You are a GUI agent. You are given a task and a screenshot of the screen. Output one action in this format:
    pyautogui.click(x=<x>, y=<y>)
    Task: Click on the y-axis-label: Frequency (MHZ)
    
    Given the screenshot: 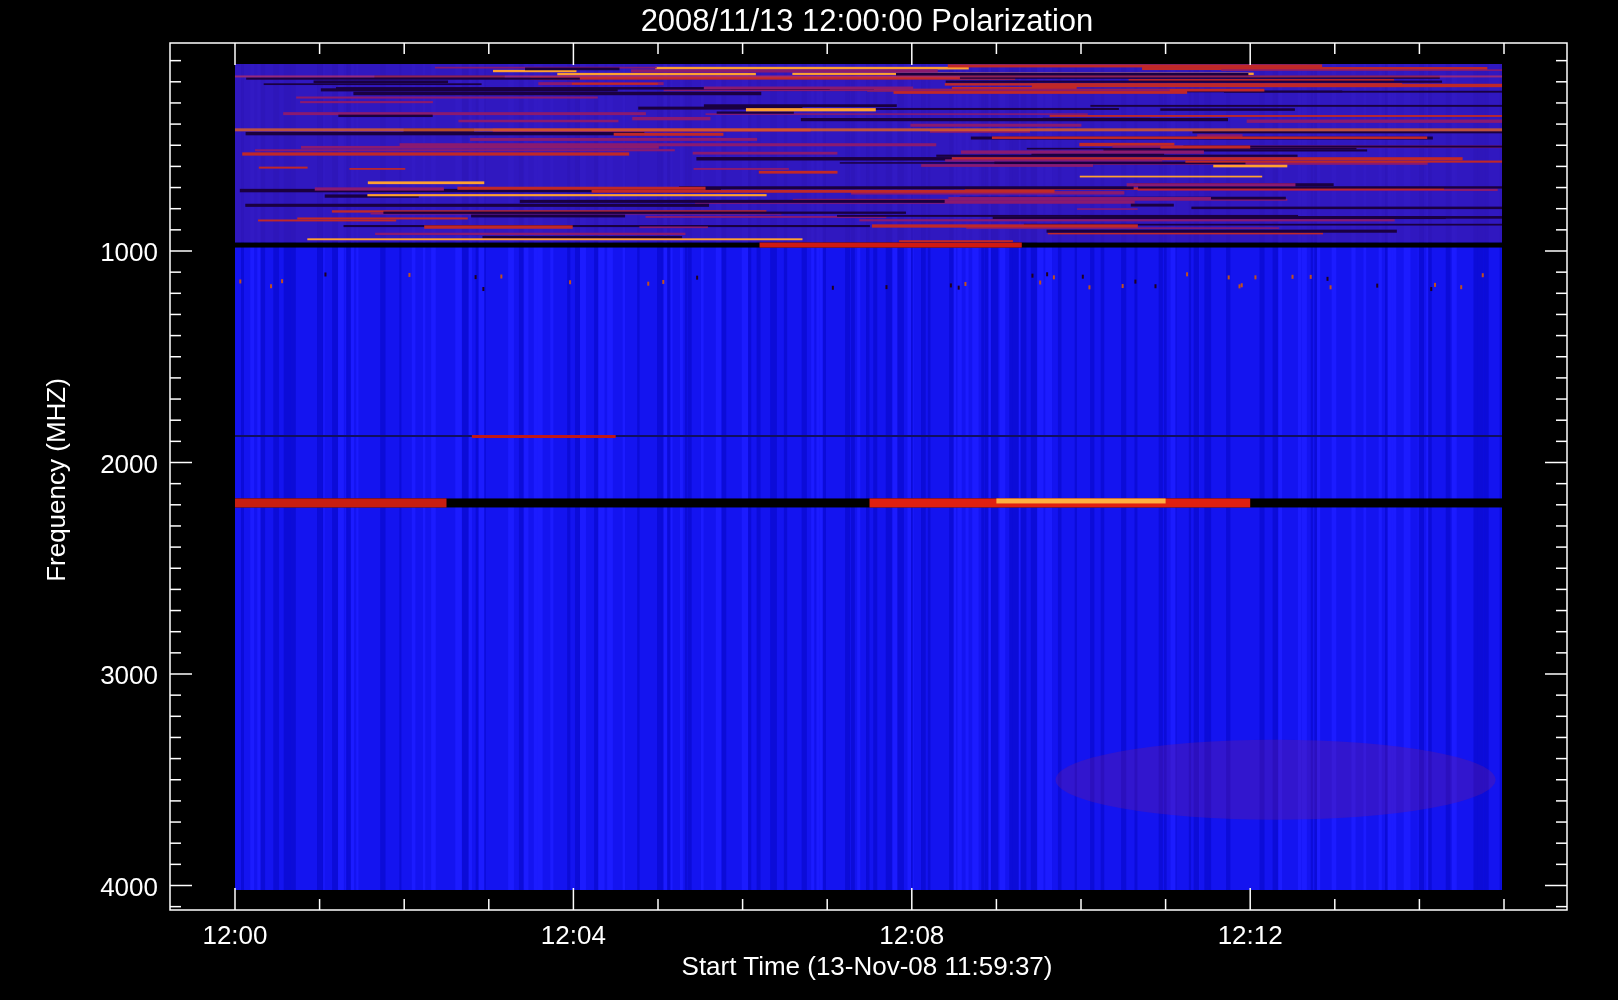 What is the action you would take?
    pyautogui.click(x=56, y=480)
    